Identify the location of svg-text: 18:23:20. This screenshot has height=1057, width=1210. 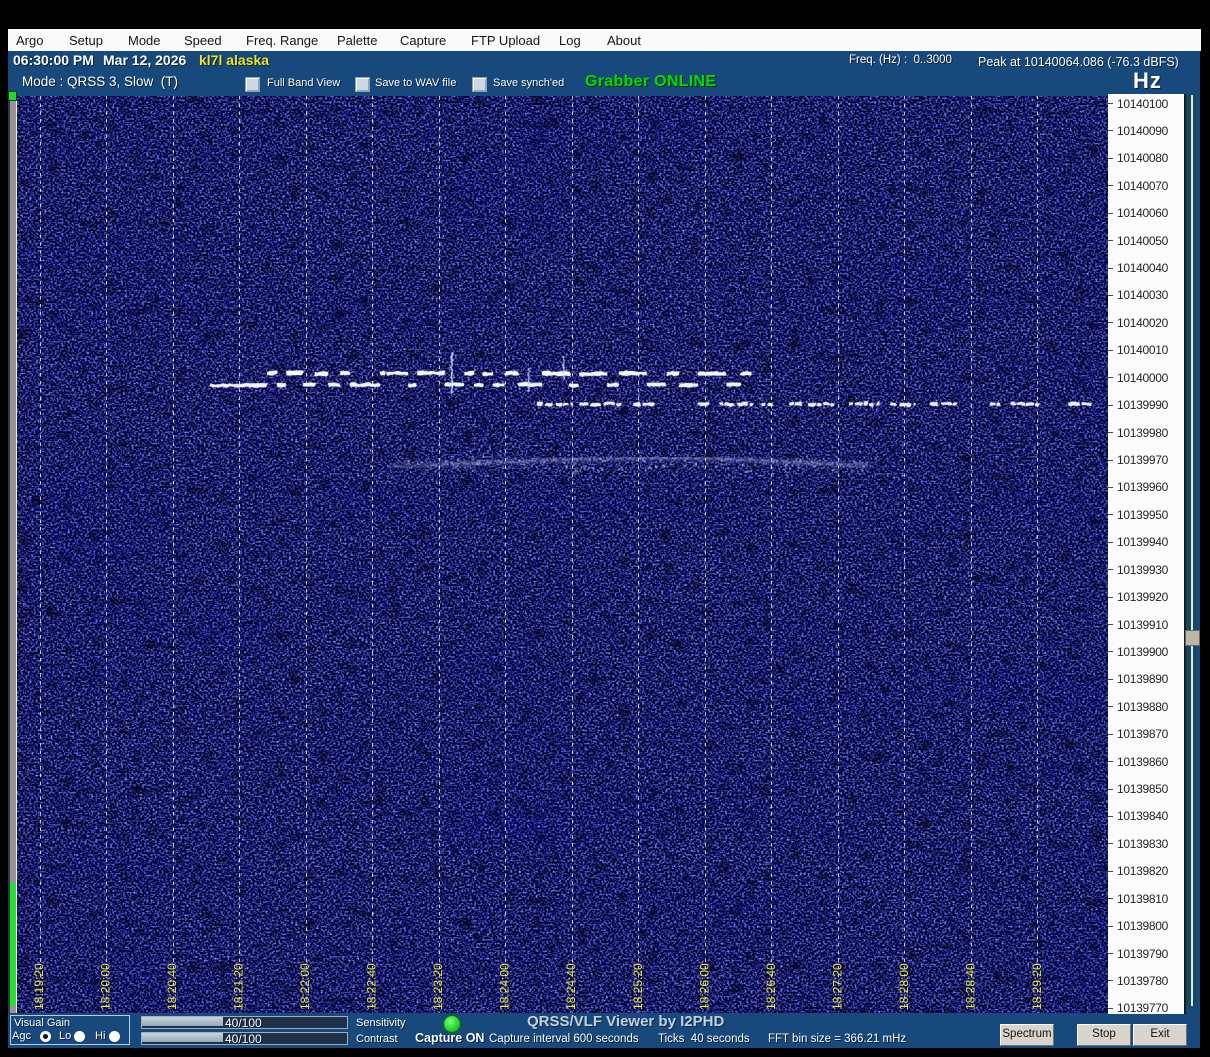
(438, 986).